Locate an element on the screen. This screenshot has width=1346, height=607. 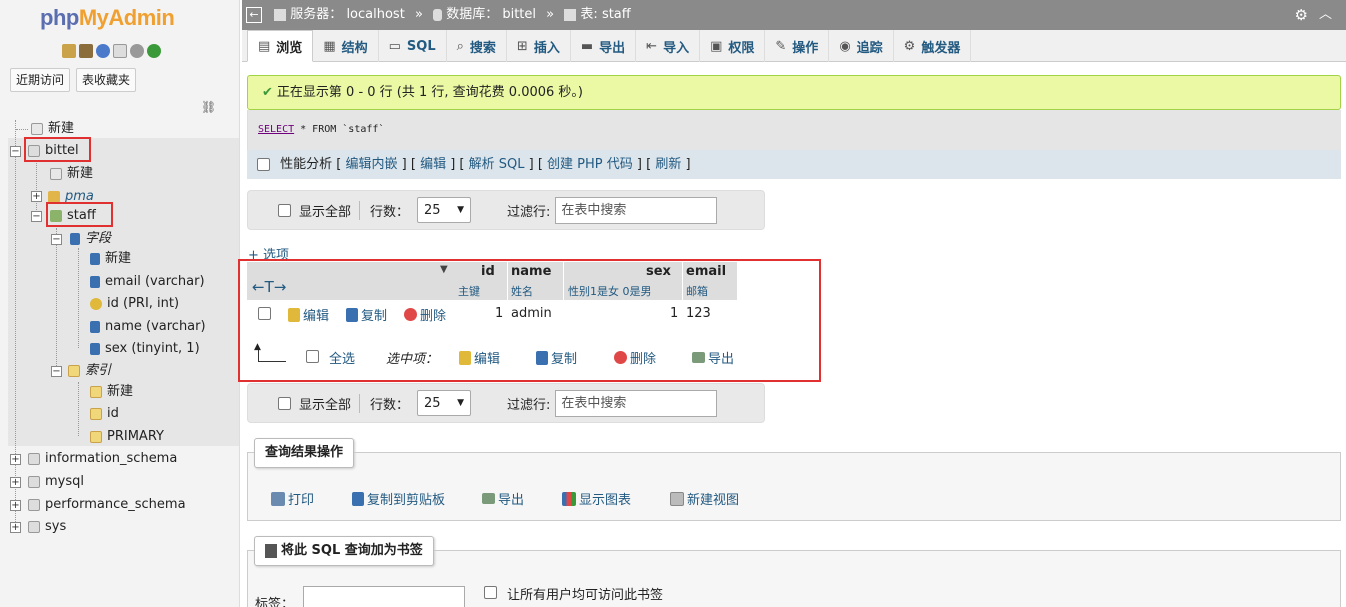
profiling-checkbox is located at coordinates (263, 164).